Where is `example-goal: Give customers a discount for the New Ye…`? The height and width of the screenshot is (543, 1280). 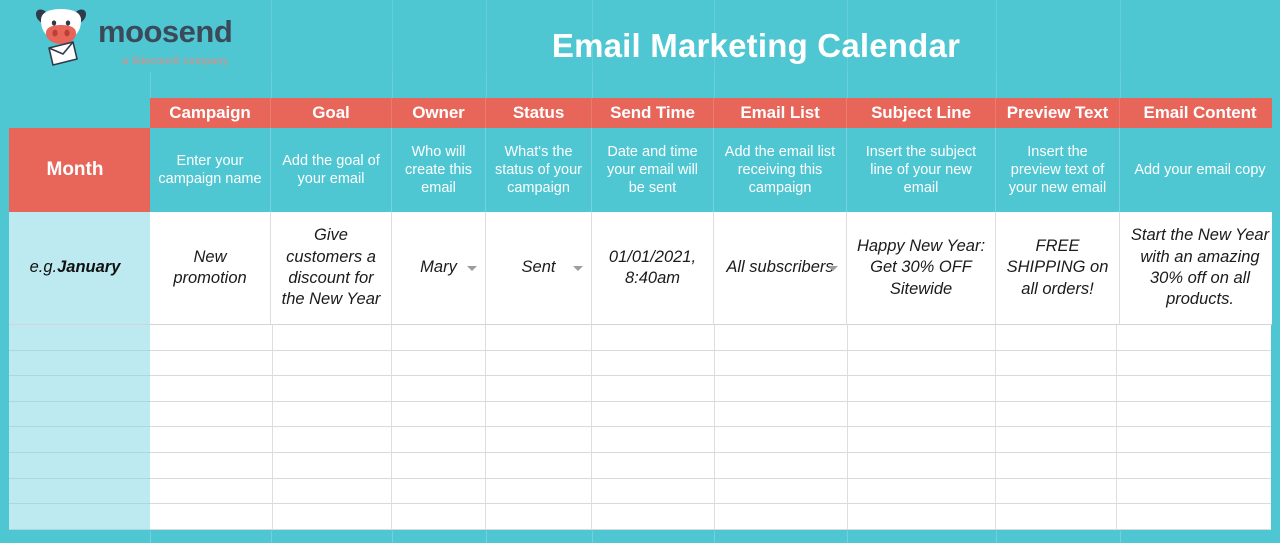 example-goal: Give customers a discount for the New Ye… is located at coordinates (331, 268).